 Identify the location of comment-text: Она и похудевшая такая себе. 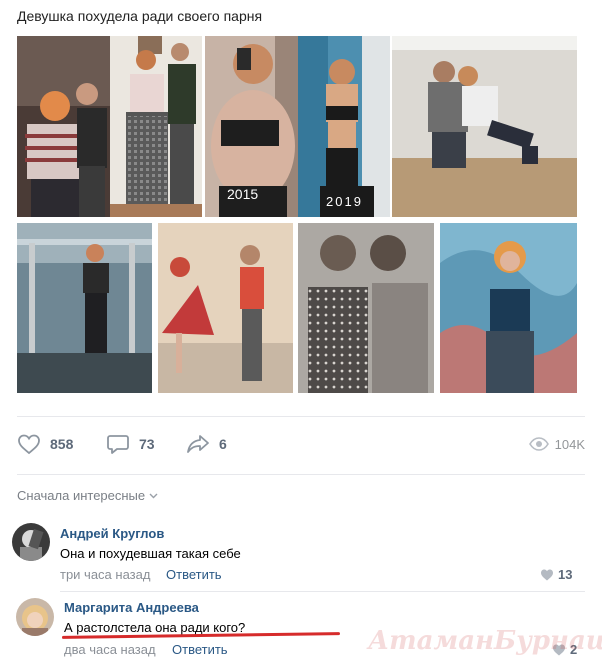
(150, 553).